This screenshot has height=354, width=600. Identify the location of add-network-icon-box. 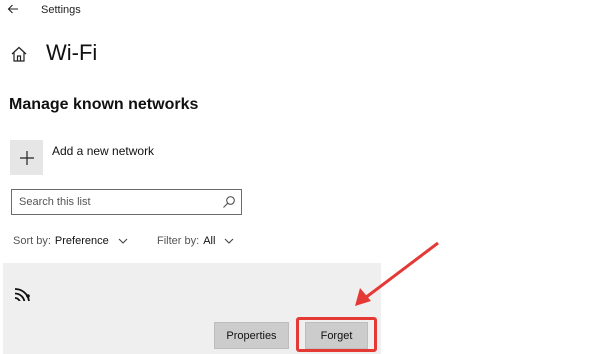
(26, 157).